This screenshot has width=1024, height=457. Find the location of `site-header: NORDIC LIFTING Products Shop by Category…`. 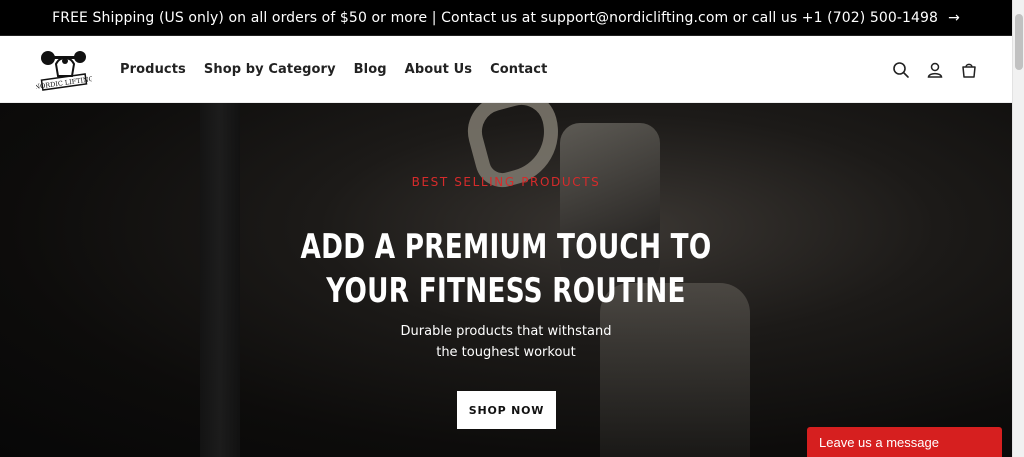

site-header: NORDIC LIFTING Products Shop by Category… is located at coordinates (506, 69).